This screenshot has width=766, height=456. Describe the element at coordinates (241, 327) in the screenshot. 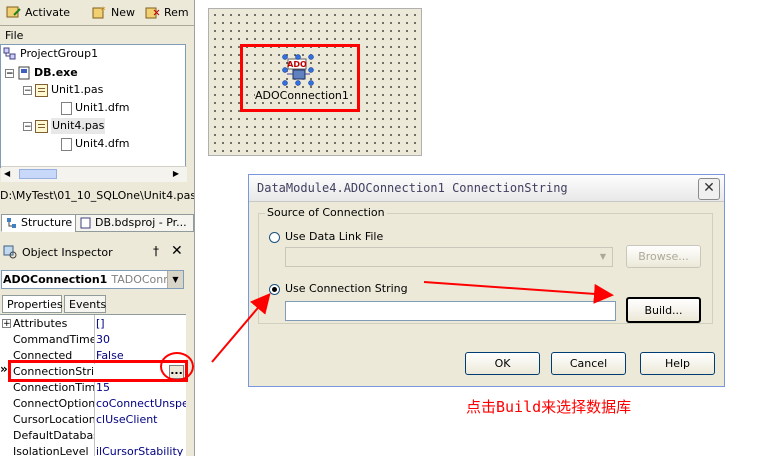

I see `arrow-to-radio` at that location.